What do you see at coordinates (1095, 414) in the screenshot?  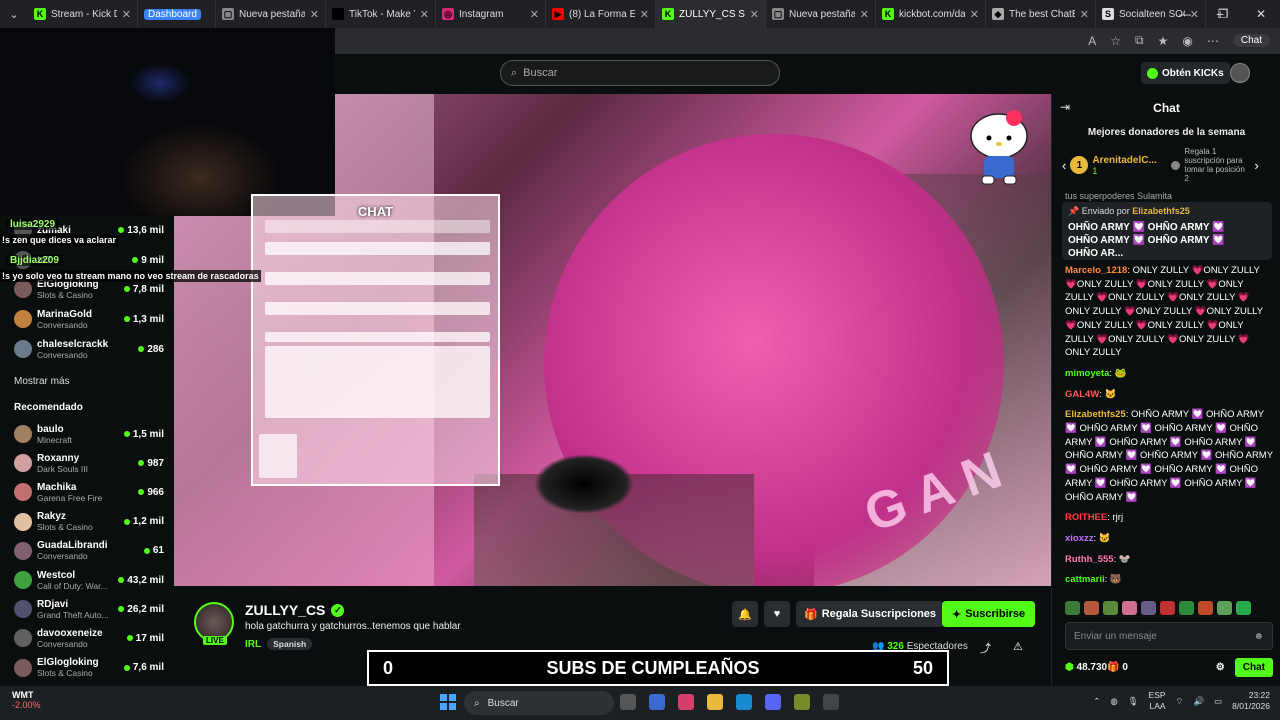 I see `chat-username: Elizabethfs25` at bounding box center [1095, 414].